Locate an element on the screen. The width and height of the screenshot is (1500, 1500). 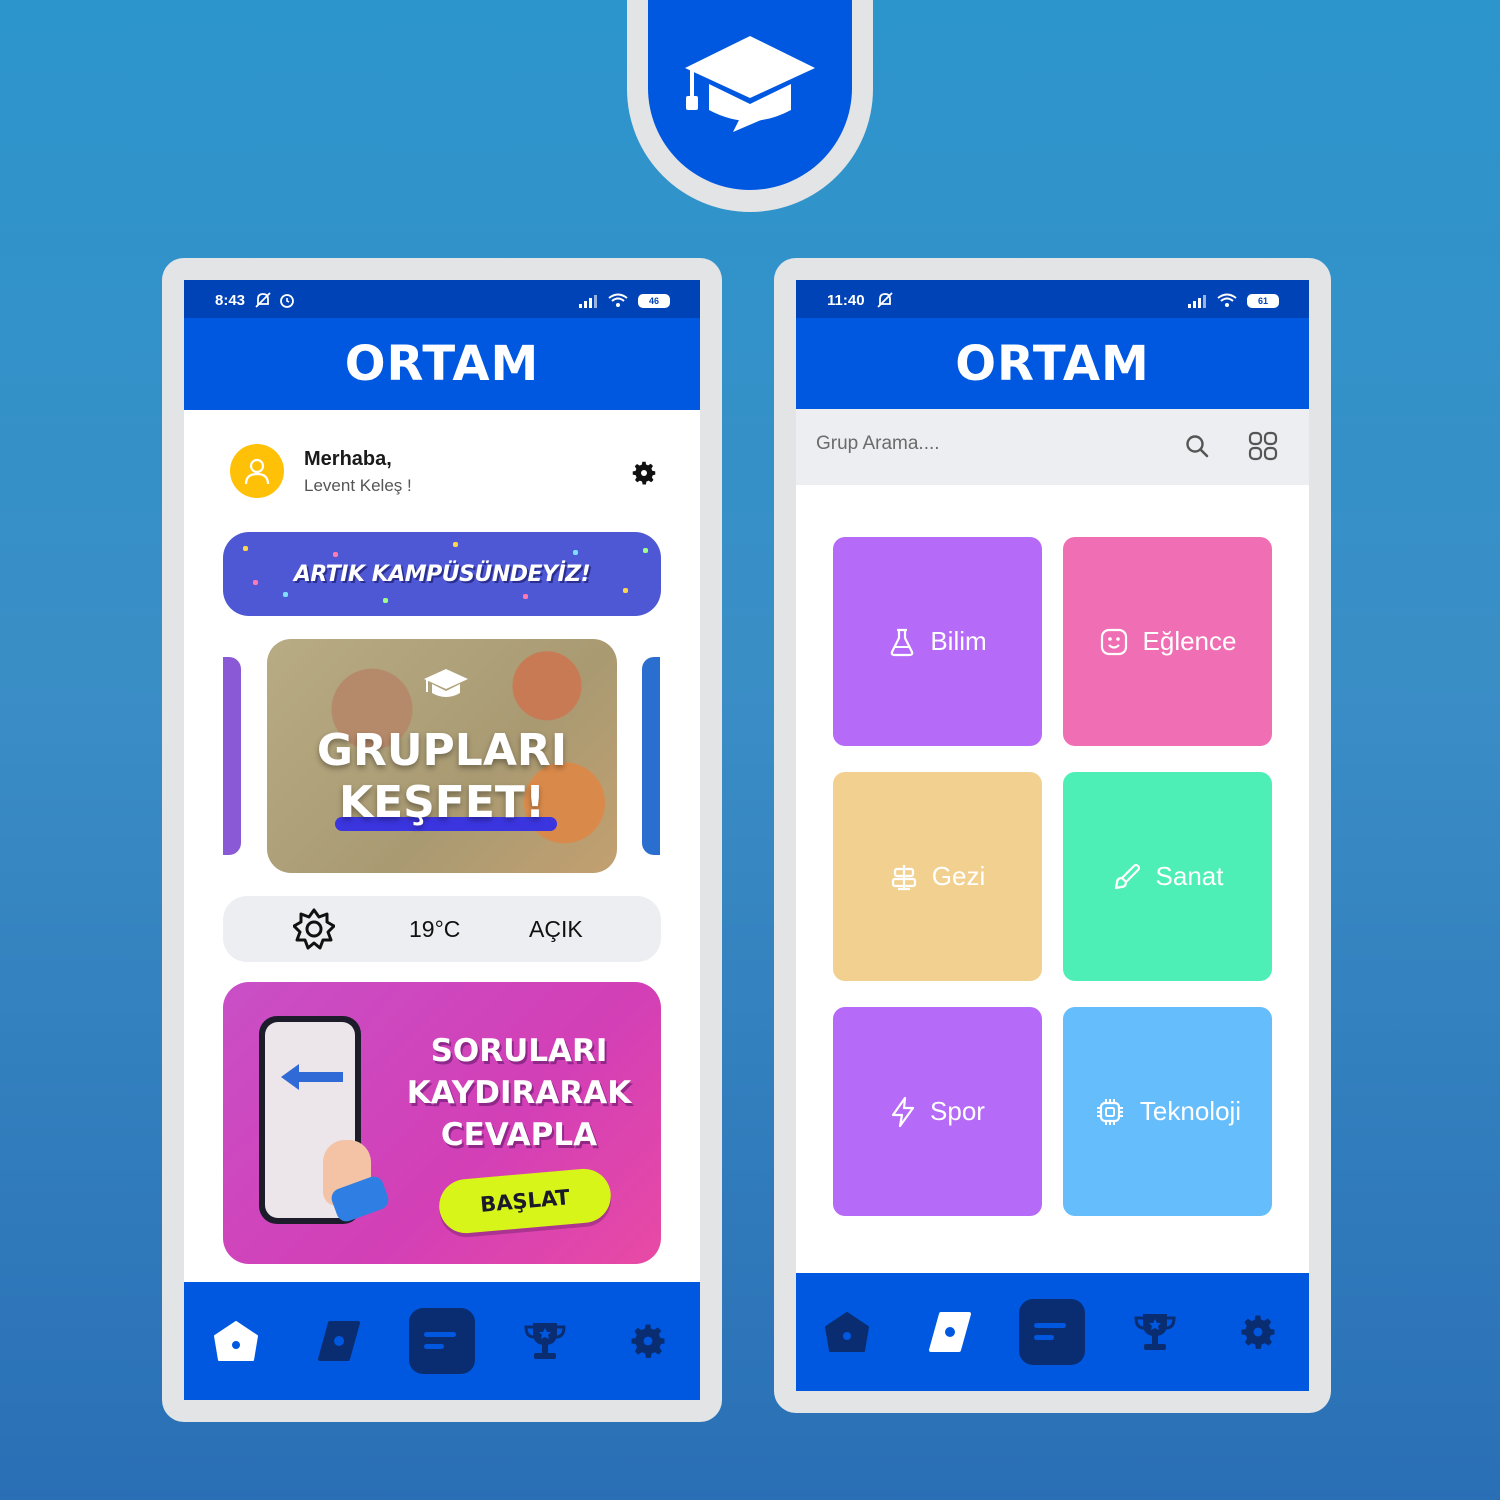
lightning-icon is located at coordinates (903, 1111).